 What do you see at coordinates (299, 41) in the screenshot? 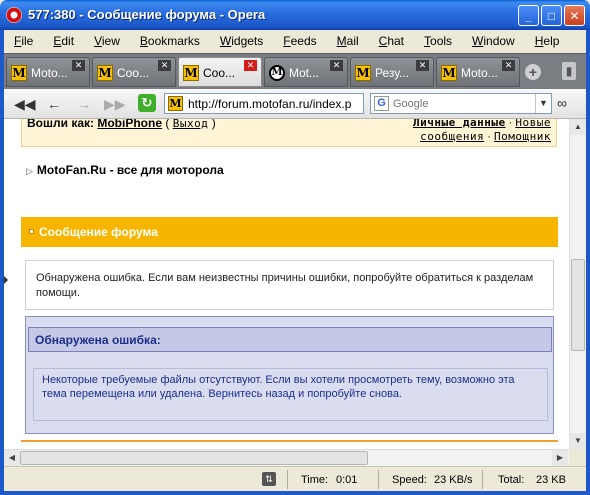
I see `menu-feeds: Feeds` at bounding box center [299, 41].